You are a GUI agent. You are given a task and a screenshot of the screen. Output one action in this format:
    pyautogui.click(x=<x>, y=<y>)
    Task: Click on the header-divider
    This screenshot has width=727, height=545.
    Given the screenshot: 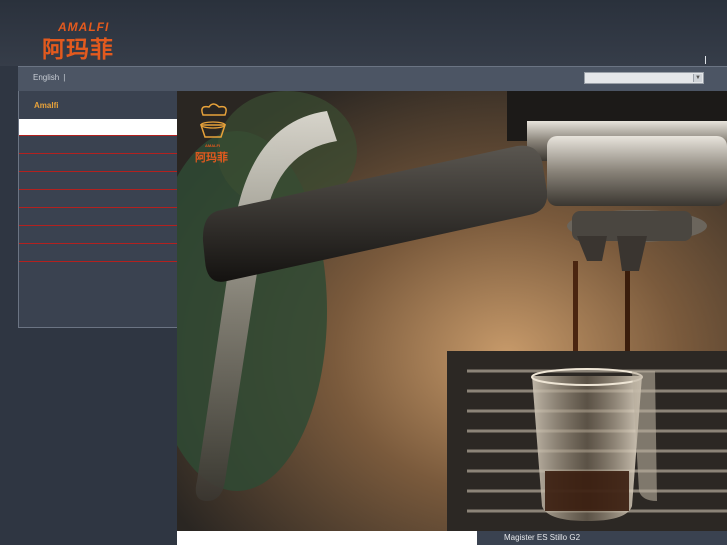 What is the action you would take?
    pyautogui.click(x=705, y=60)
    